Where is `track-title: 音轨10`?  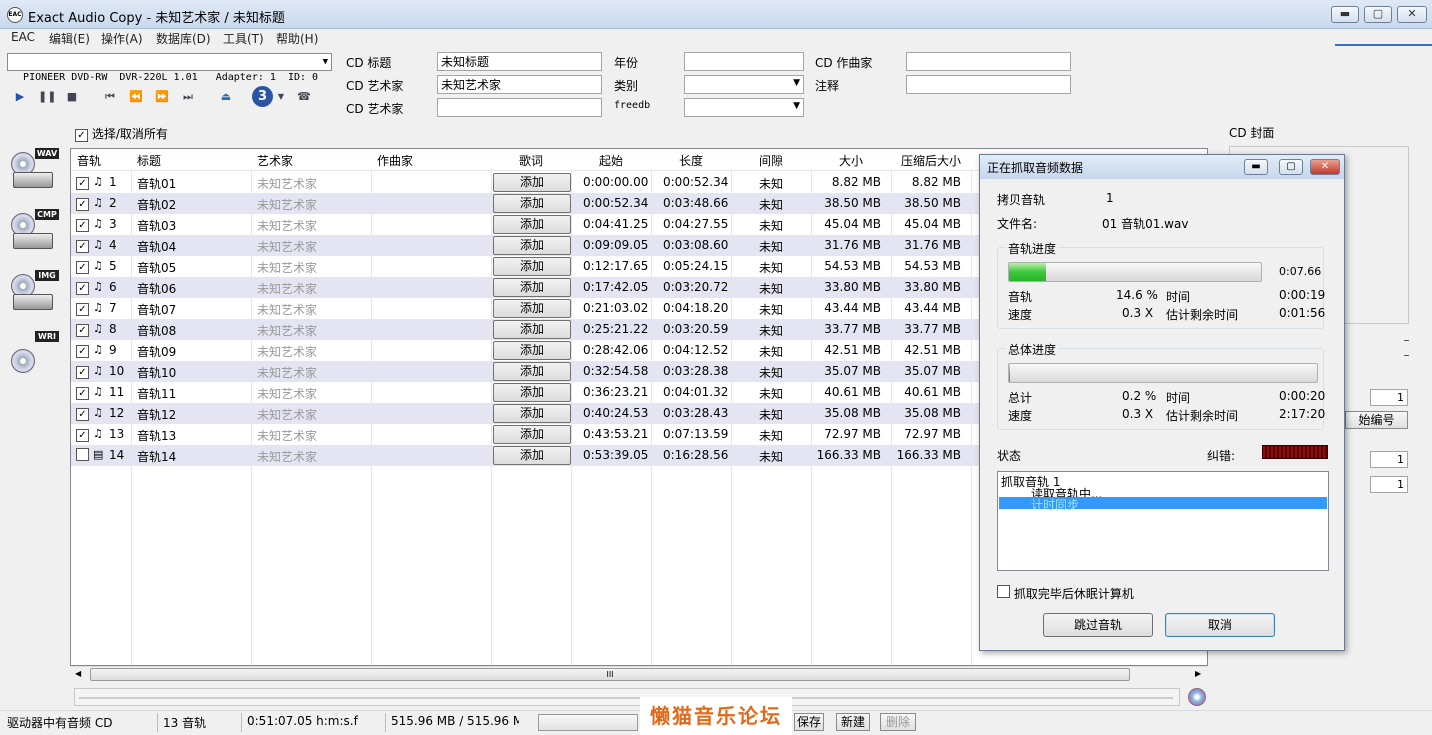 track-title: 音轨10 is located at coordinates (156, 372).